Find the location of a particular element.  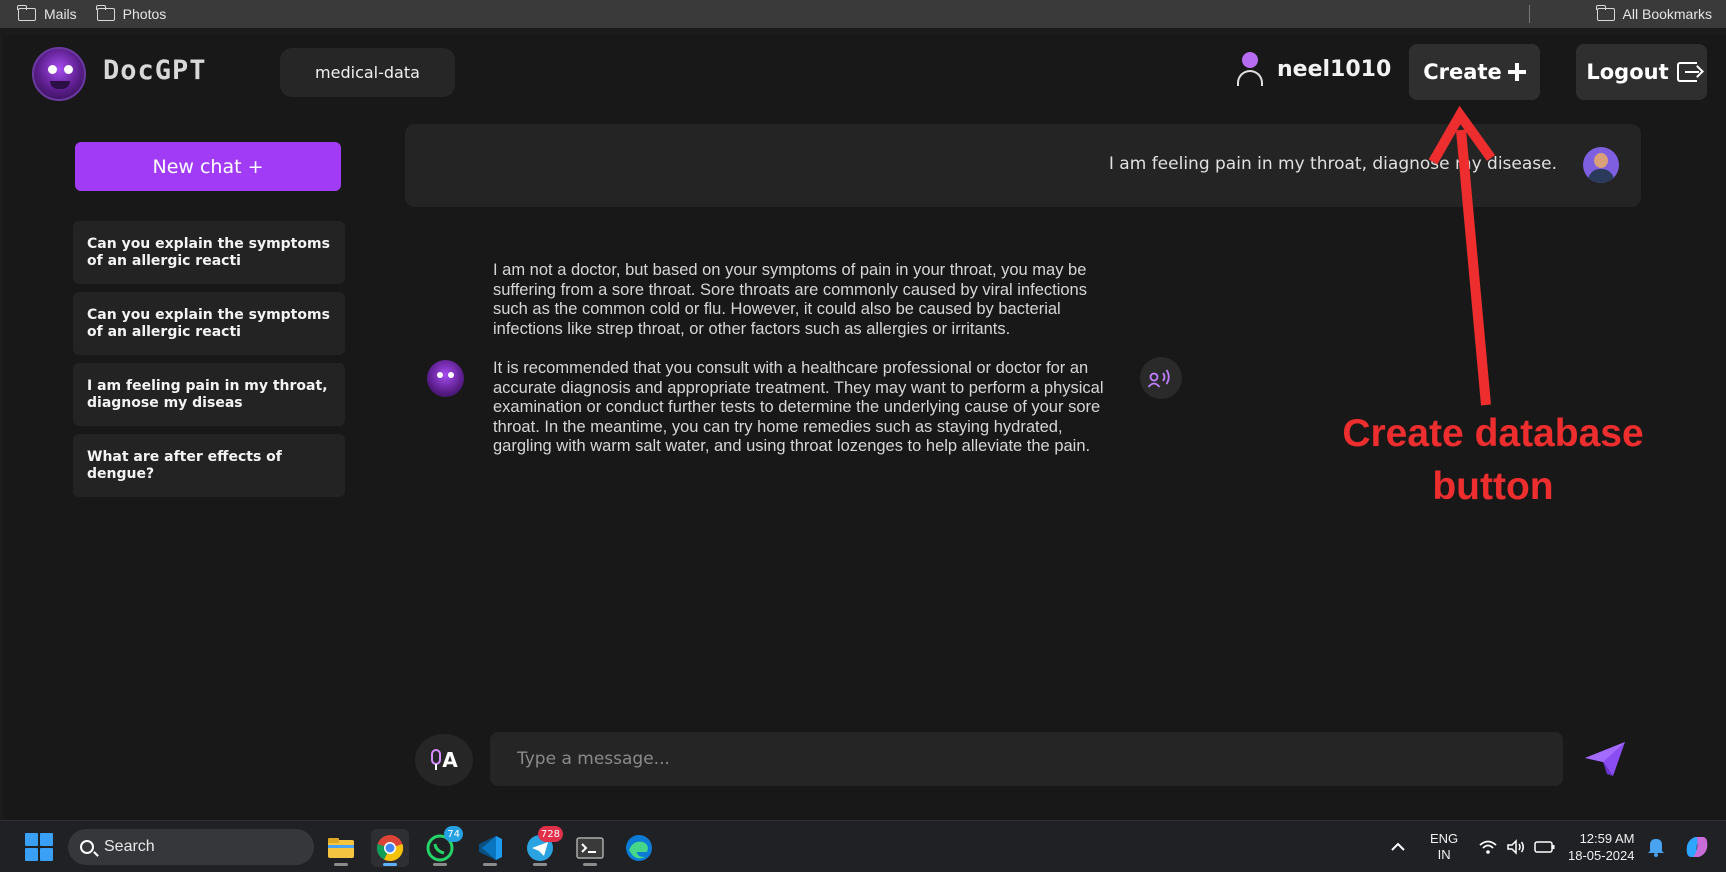

create-button: Create is located at coordinates (1474, 72).